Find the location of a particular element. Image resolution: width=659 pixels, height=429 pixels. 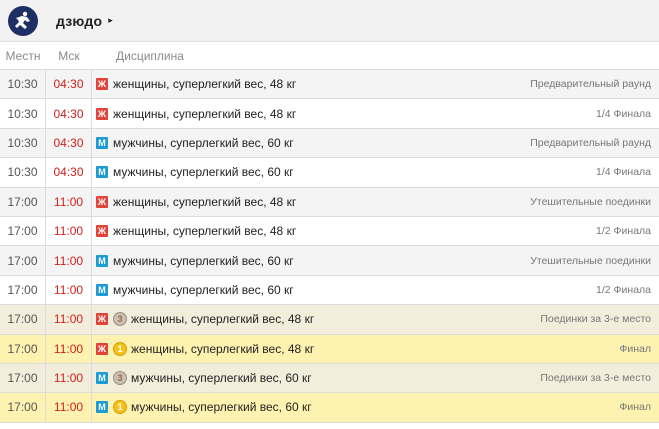

discipline-cell: М 1 мужчины, суперлегкий вес, 60 кг is located at coordinates (355, 407).